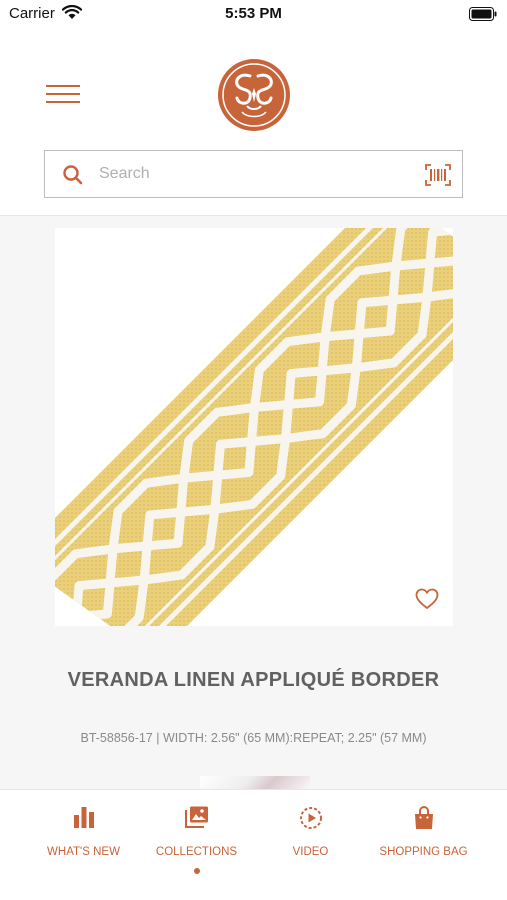 The image size is (507, 900). What do you see at coordinates (427, 599) in the screenshot?
I see `heart-icon` at bounding box center [427, 599].